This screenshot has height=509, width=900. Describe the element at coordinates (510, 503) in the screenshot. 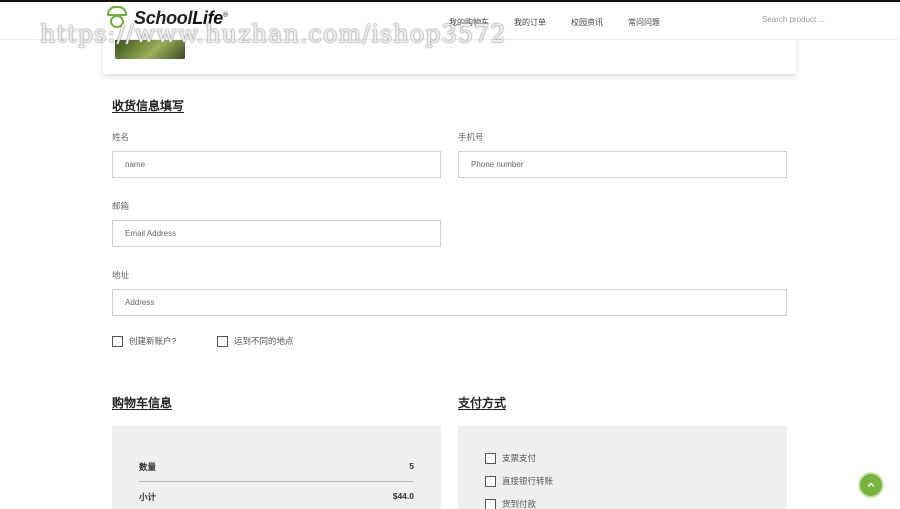

I see `payment-option-cash-on-delivery: 货到付款` at that location.